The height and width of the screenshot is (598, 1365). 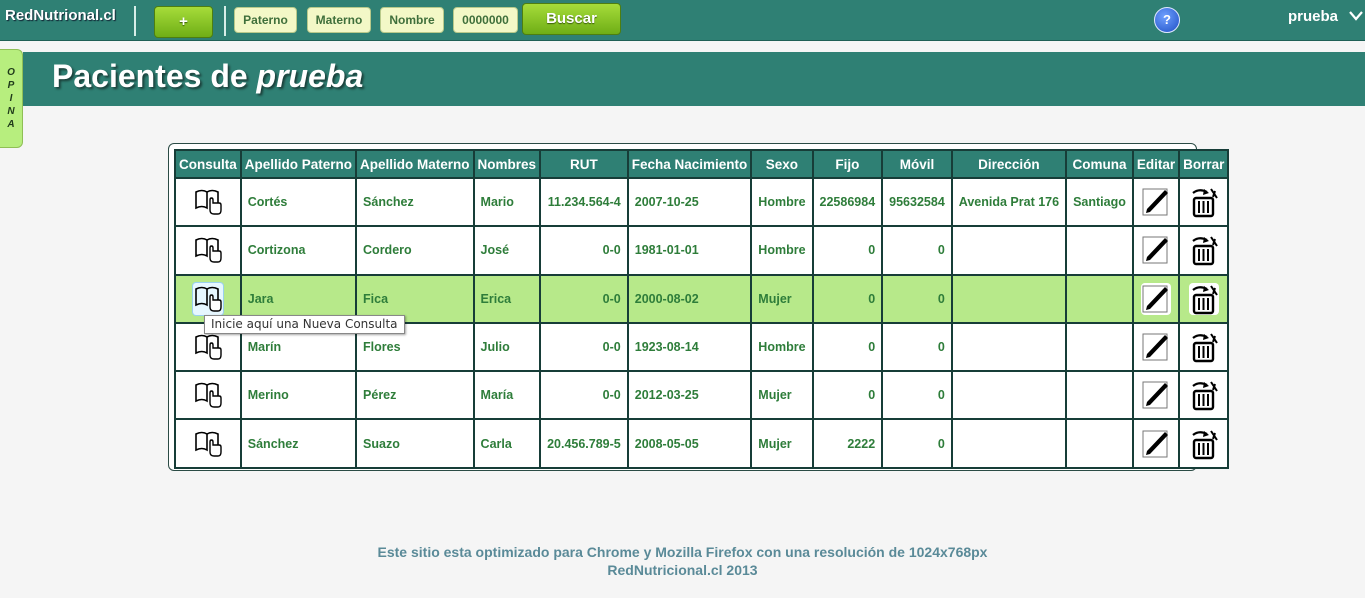 What do you see at coordinates (689, 347) in the screenshot?
I see `fecha-nacimiento-cell: 1923-08-14` at bounding box center [689, 347].